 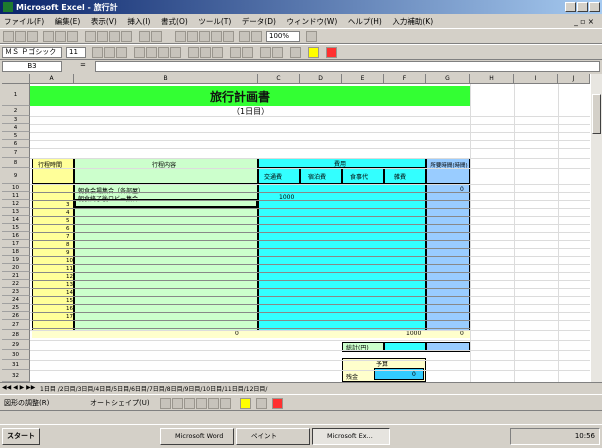 What do you see at coordinates (16, 144) in the screenshot?
I see `row-header: 6` at bounding box center [16, 144].